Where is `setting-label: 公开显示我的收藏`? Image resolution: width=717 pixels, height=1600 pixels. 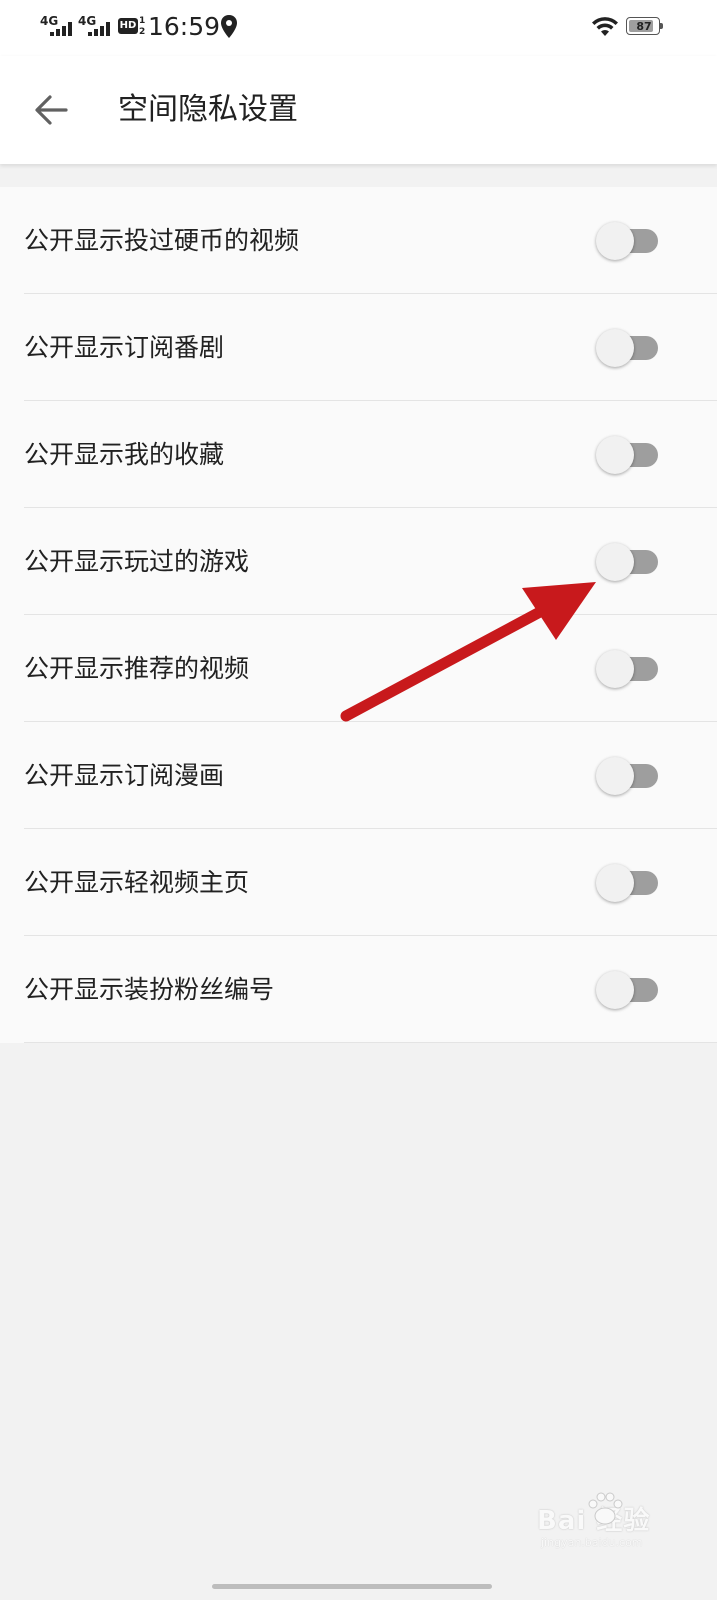 setting-label: 公开显示我的收藏 is located at coordinates (124, 454).